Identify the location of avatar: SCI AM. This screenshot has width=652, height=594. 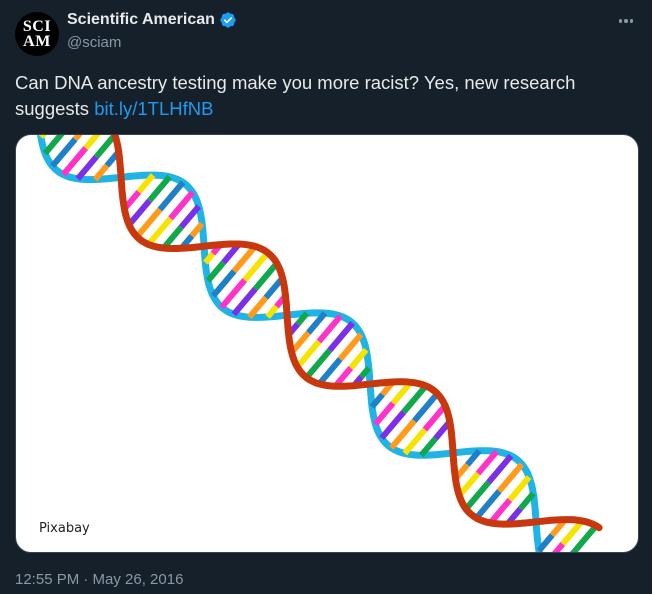
(37, 34).